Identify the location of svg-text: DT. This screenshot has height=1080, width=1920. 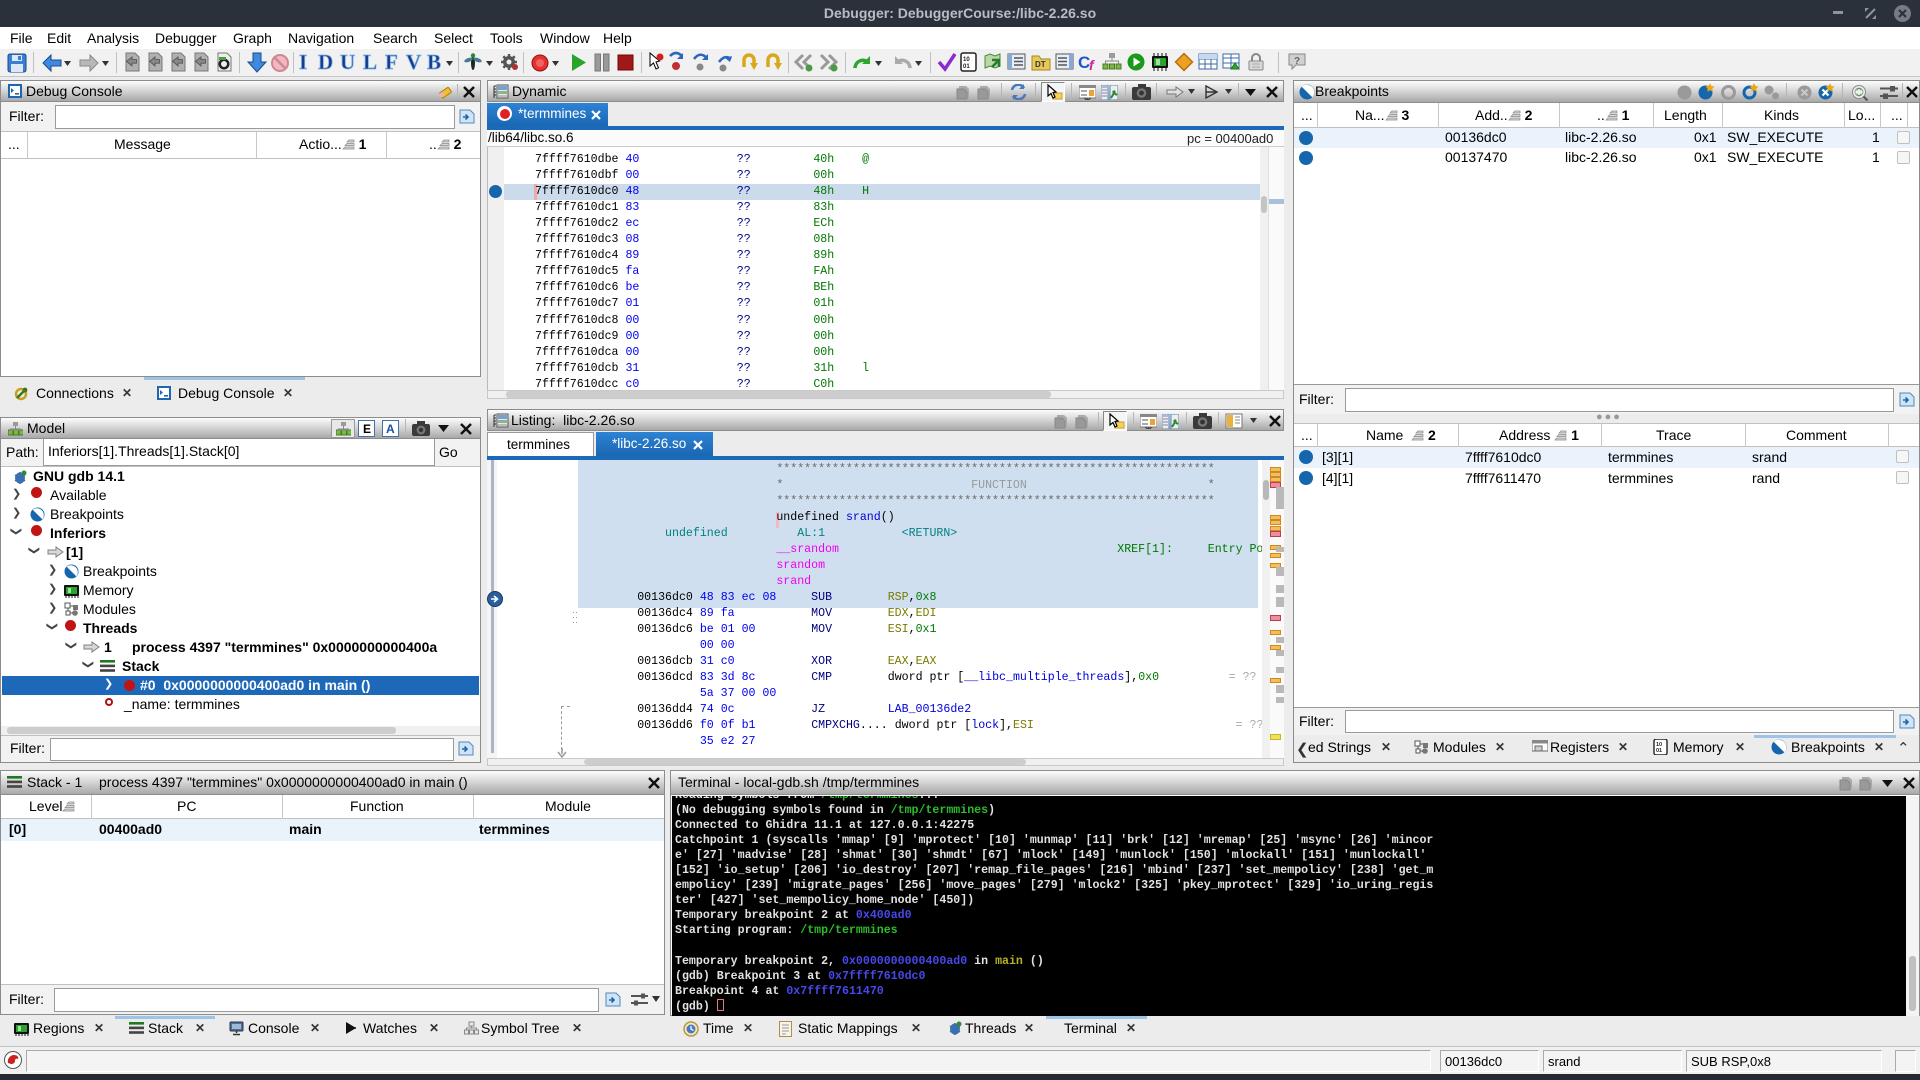
(1040, 64).